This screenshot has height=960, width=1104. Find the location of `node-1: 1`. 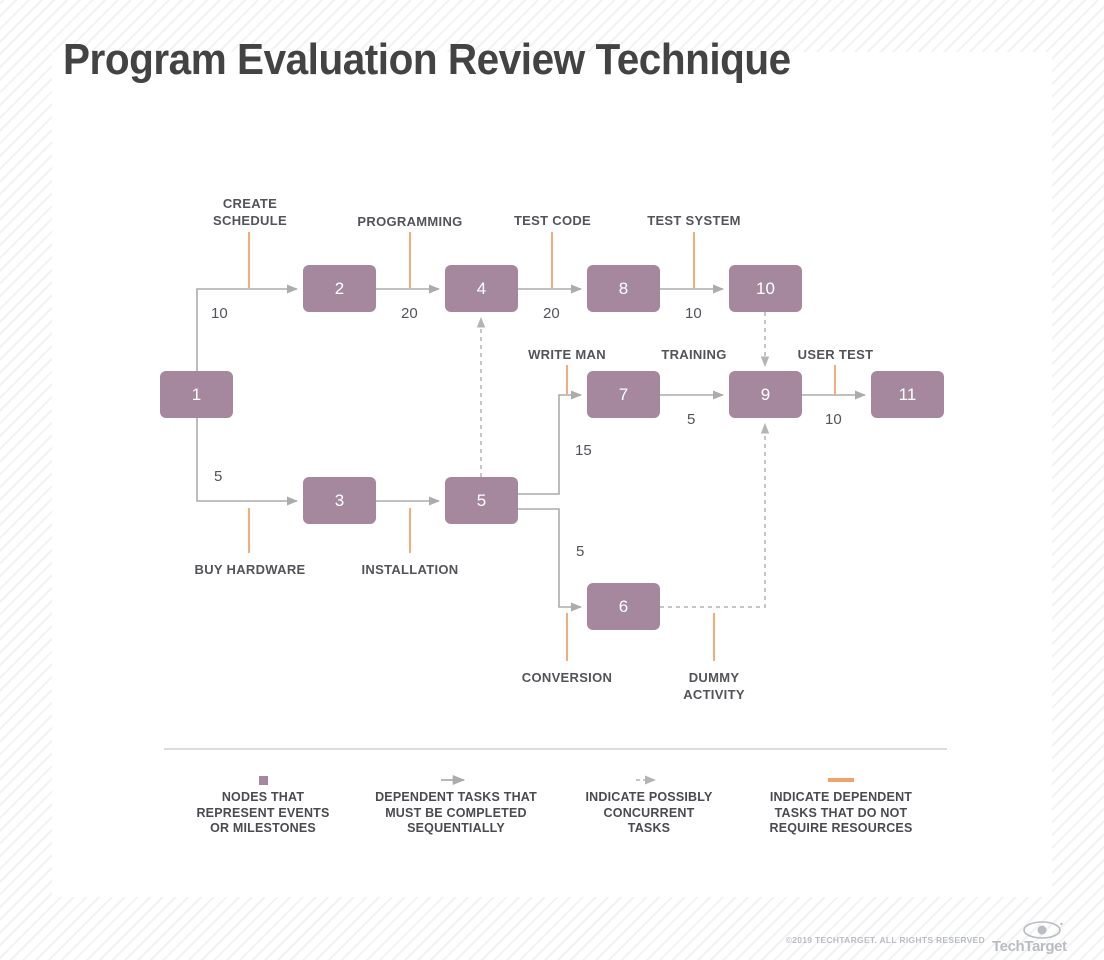

node-1: 1 is located at coordinates (196, 394).